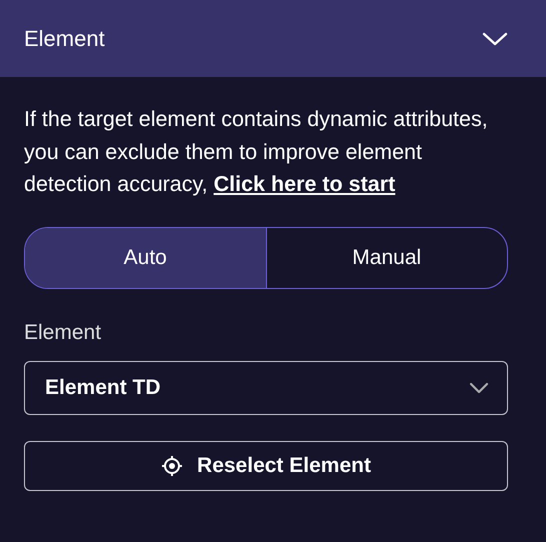 This screenshot has height=542, width=546. What do you see at coordinates (386, 258) in the screenshot?
I see `mode-tab: Manual` at bounding box center [386, 258].